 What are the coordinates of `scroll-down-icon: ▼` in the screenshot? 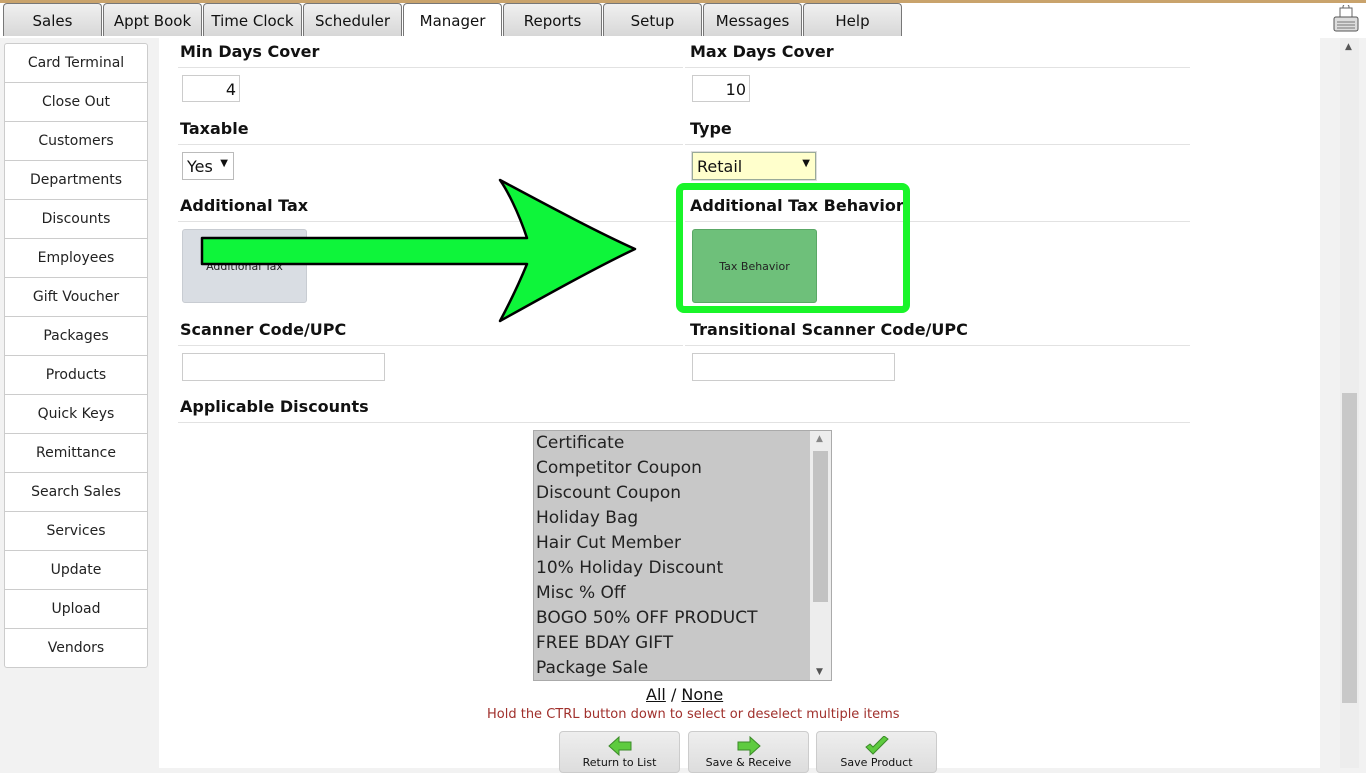 It's located at (819, 672).